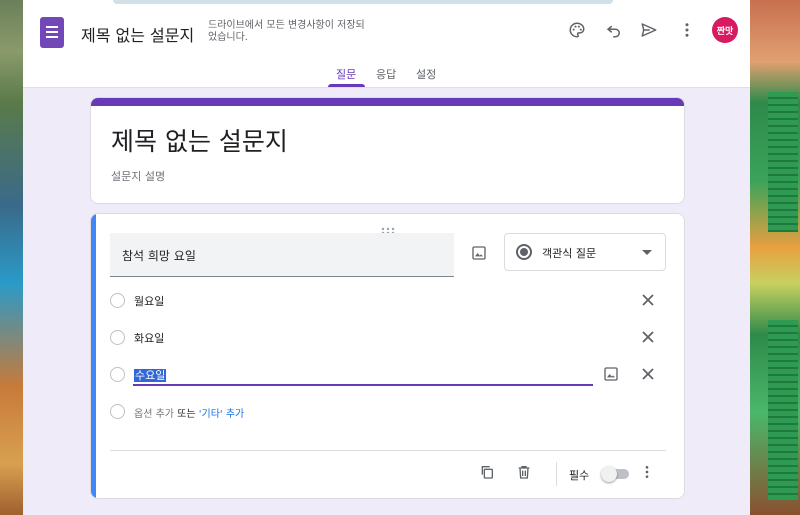 Image resolution: width=800 pixels, height=515 pixels. What do you see at coordinates (154, 414) in the screenshot?
I see `add-option-link: 옵션 추가` at bounding box center [154, 414].